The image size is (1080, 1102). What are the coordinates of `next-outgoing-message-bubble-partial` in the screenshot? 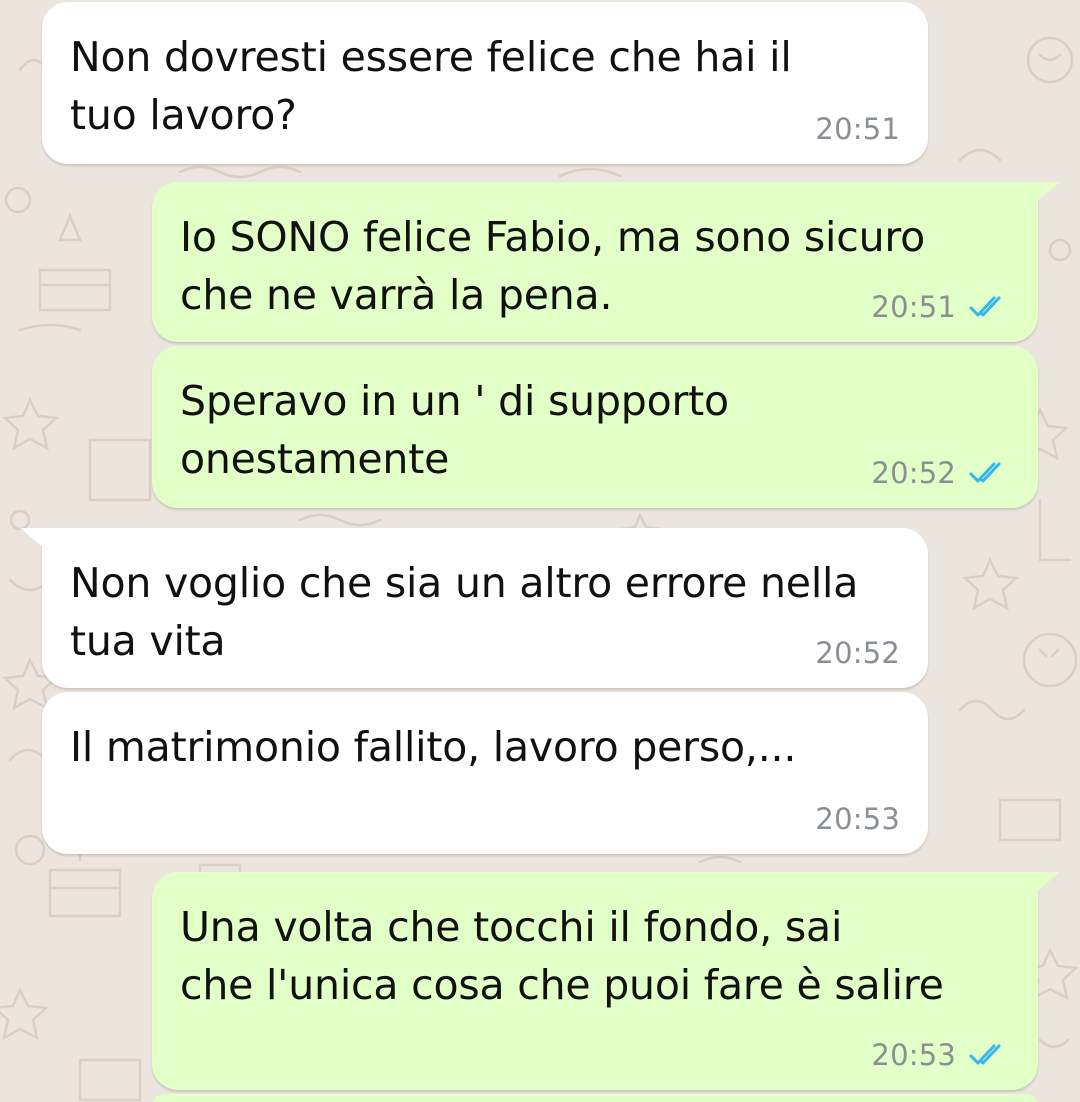 It's located at (595, 1098).